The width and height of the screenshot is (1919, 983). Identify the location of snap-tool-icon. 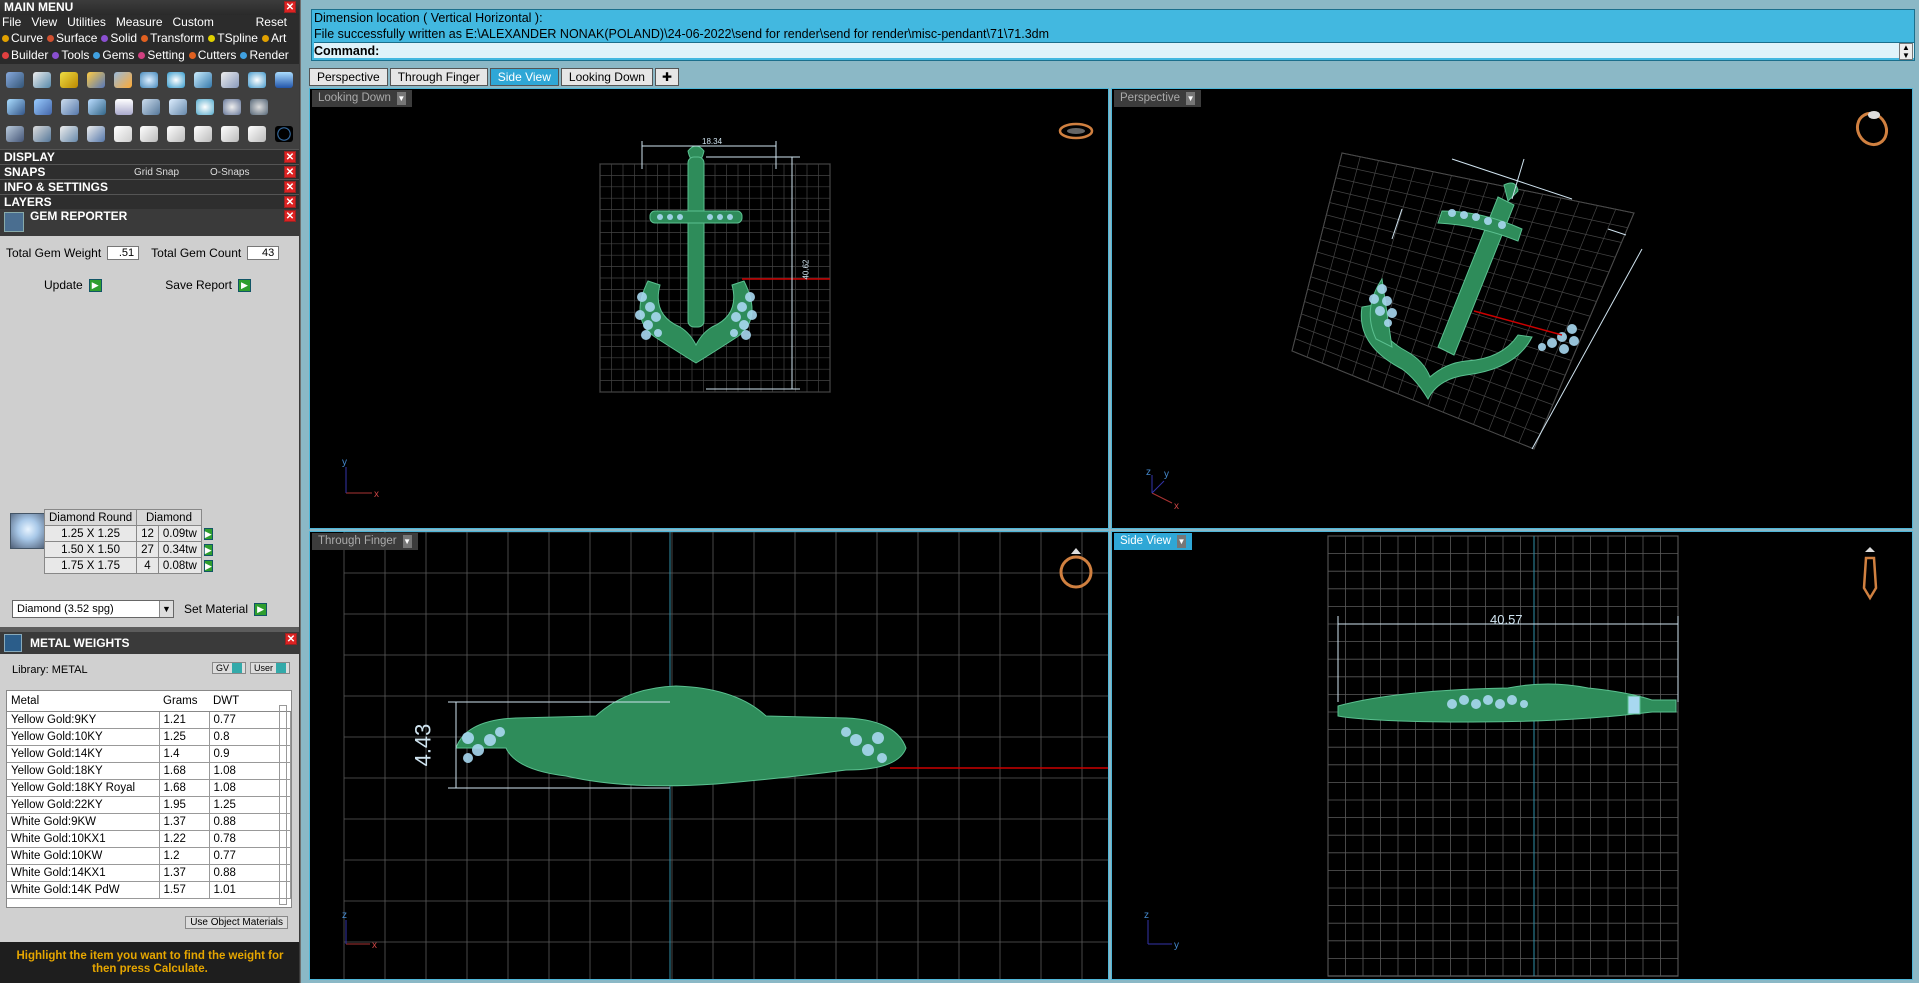
(231, 106).